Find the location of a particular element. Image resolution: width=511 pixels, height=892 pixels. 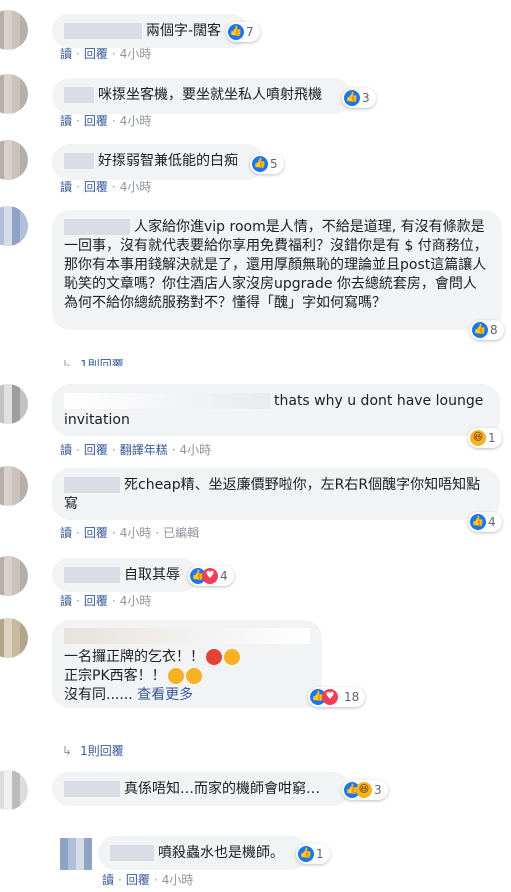

reaction-summary: 👍 7 is located at coordinates (243, 32).